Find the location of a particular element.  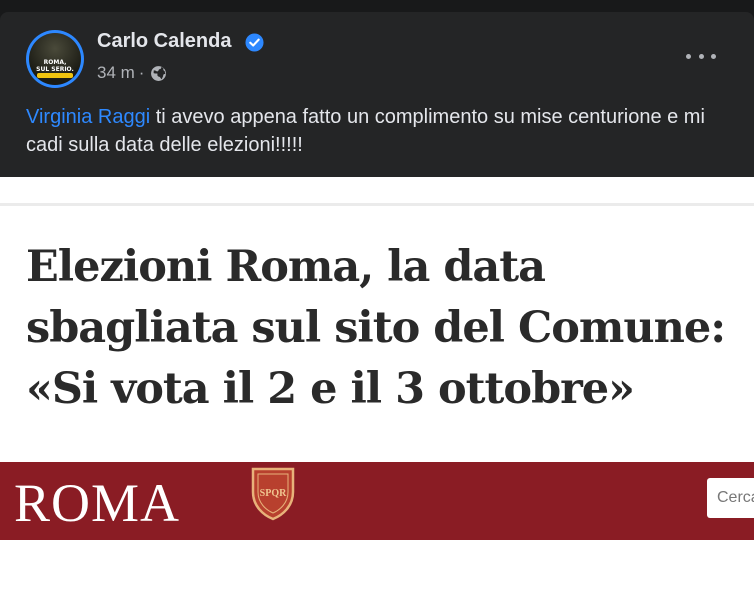

author-avatar: ROMA, SUL SERIO. is located at coordinates (55, 59).